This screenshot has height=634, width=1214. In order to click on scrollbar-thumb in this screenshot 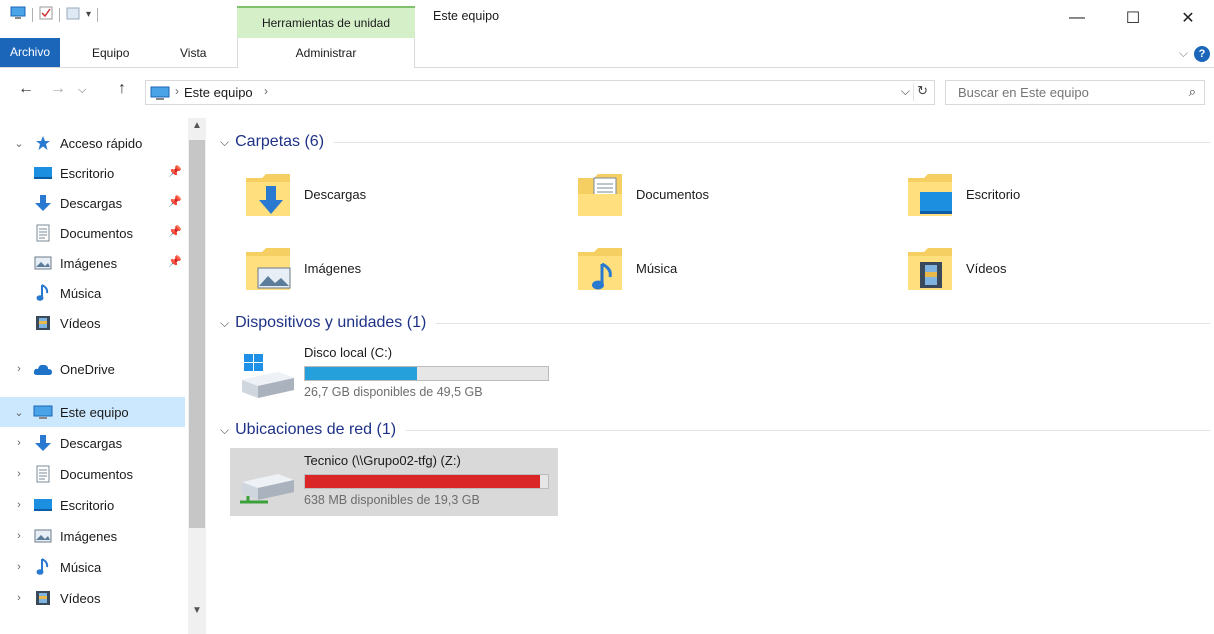, I will do `click(197, 334)`.